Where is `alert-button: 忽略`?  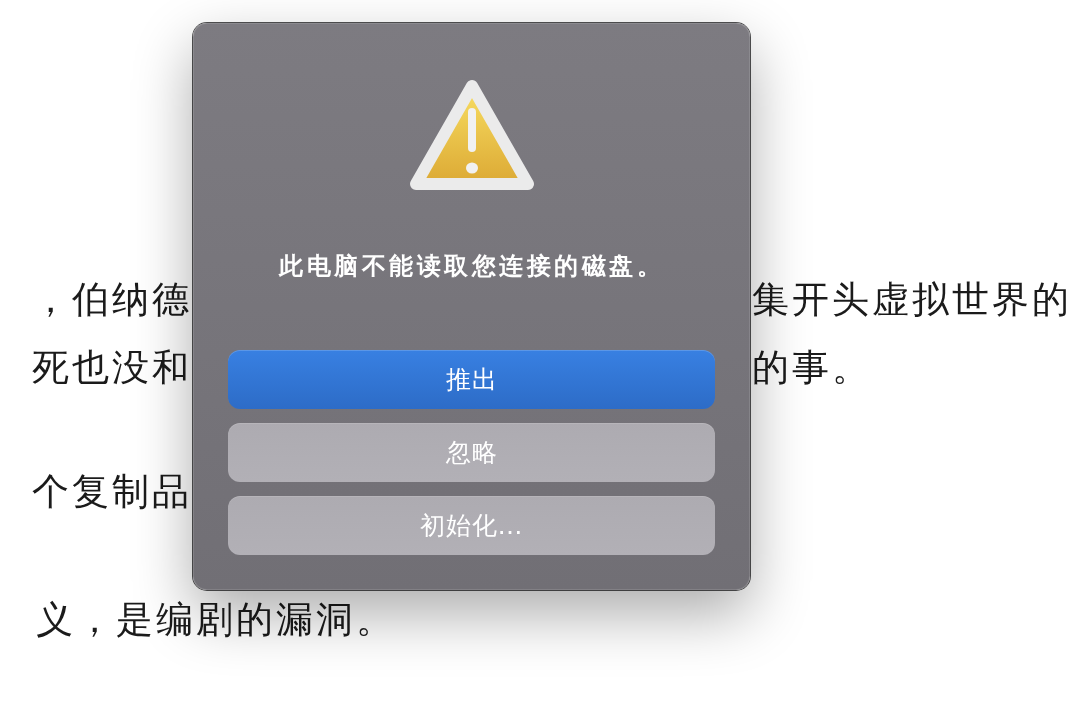
alert-button: 忽略 is located at coordinates (471, 452).